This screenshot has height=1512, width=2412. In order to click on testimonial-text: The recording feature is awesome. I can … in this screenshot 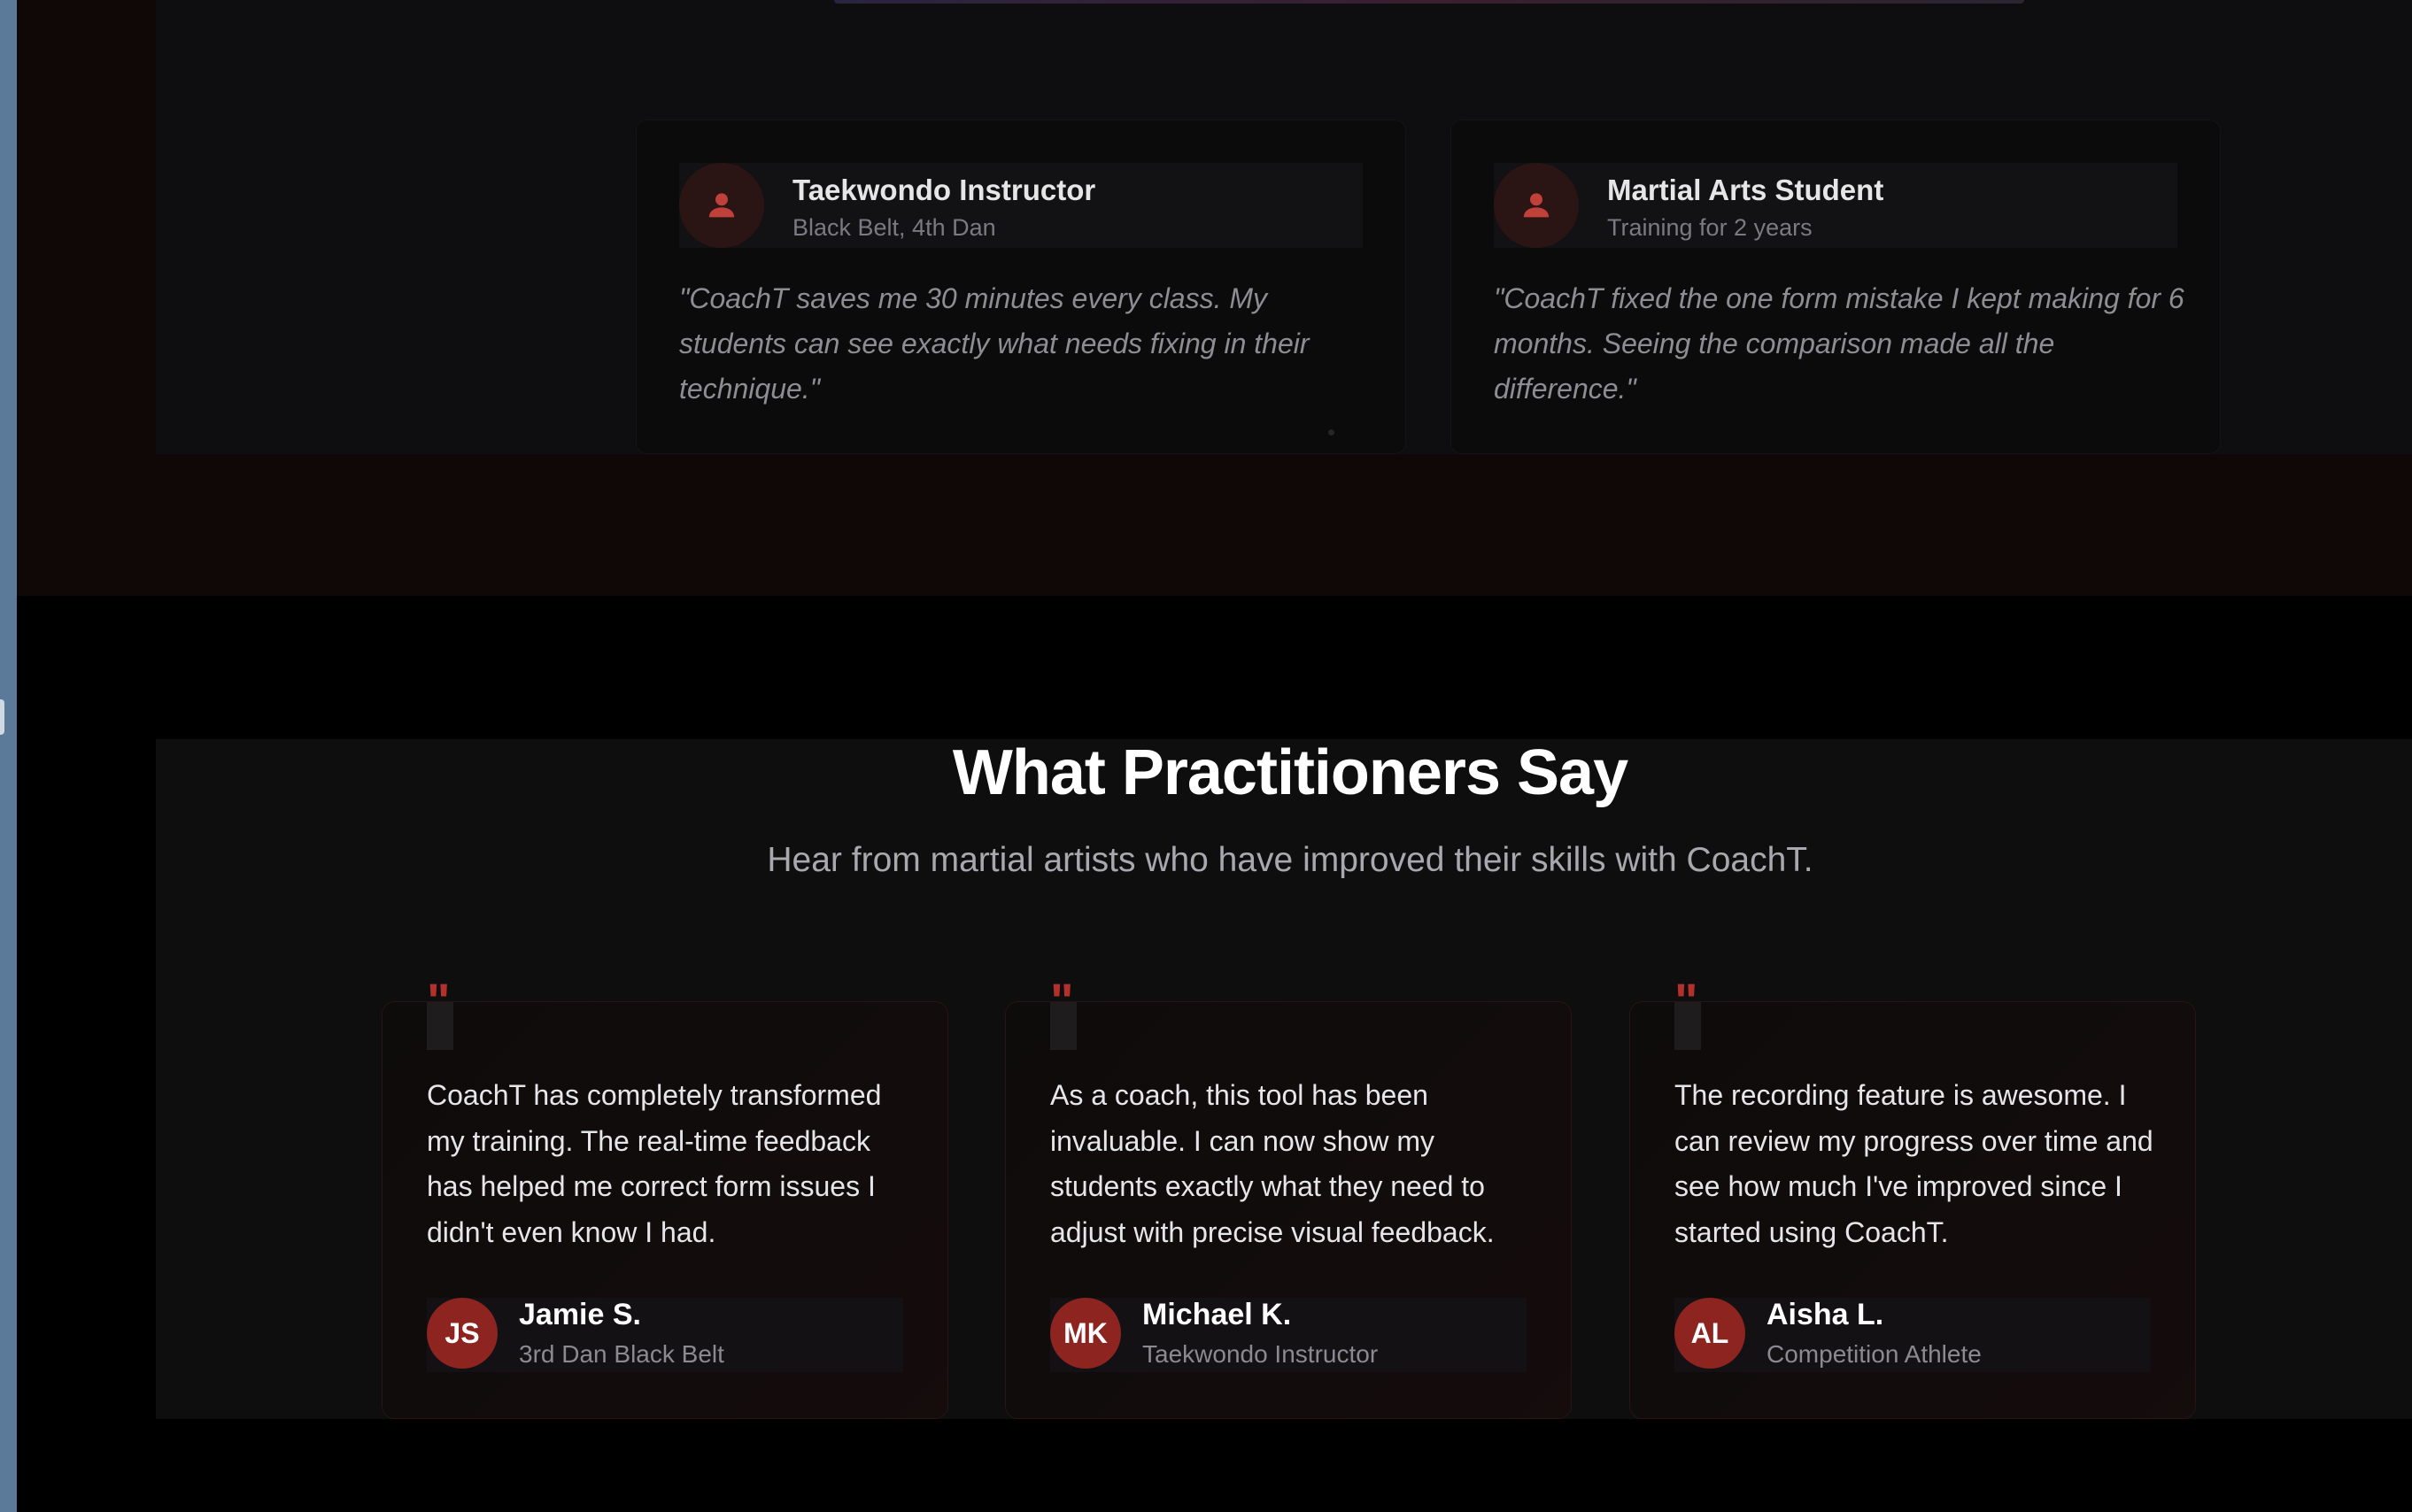, I will do `click(1914, 1163)`.